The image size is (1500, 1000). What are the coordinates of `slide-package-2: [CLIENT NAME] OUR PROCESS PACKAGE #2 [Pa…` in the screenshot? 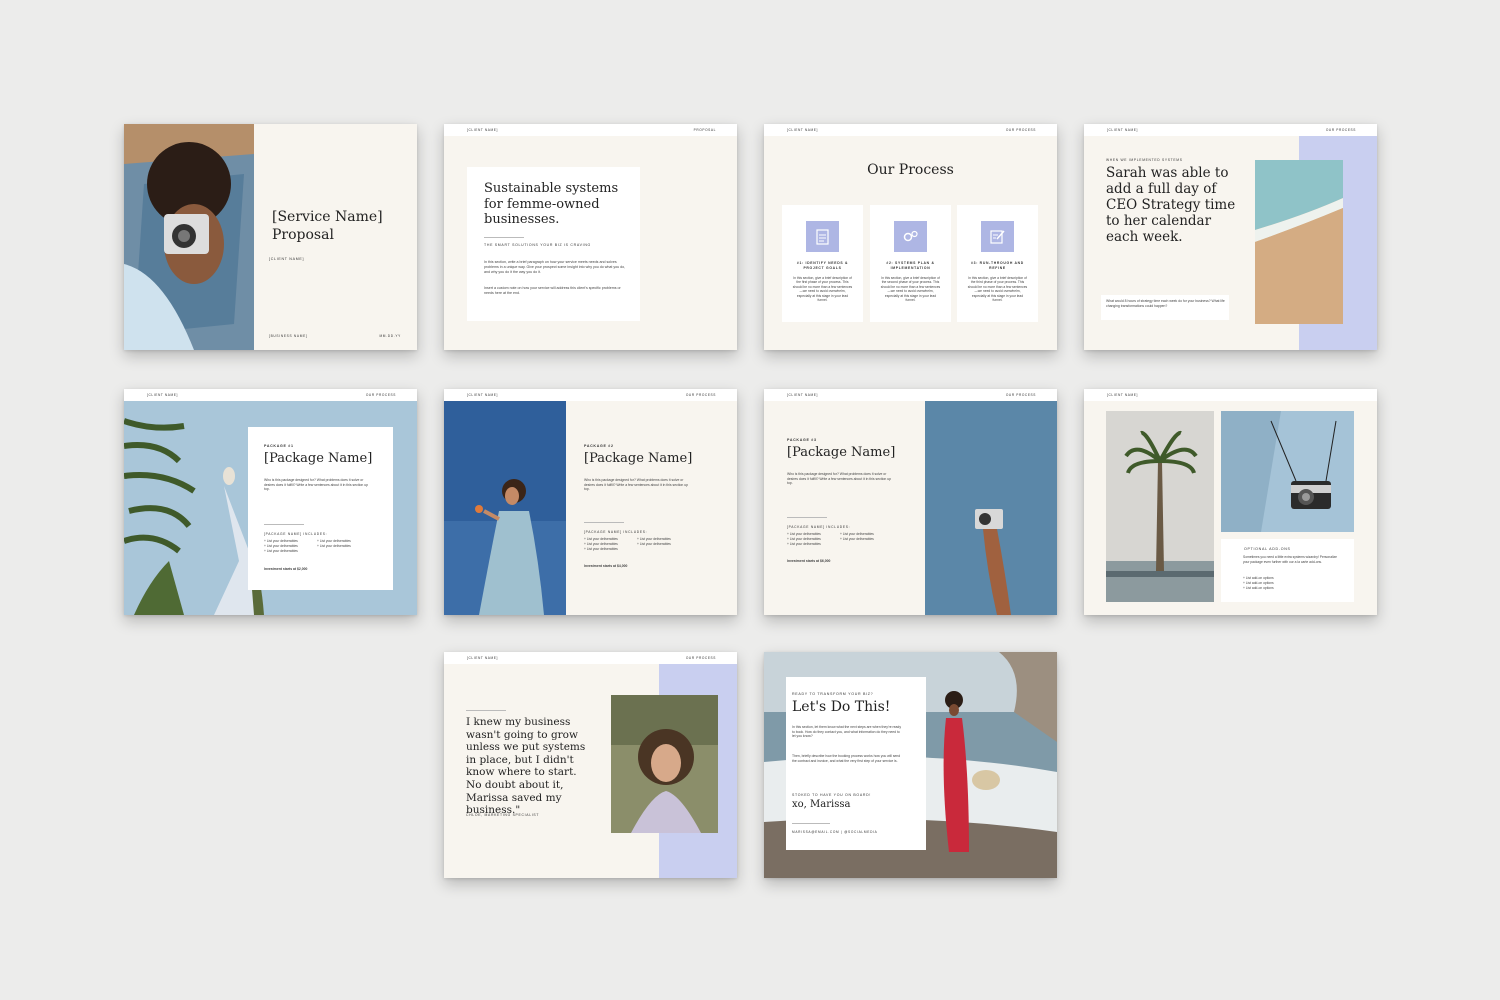 It's located at (590, 502).